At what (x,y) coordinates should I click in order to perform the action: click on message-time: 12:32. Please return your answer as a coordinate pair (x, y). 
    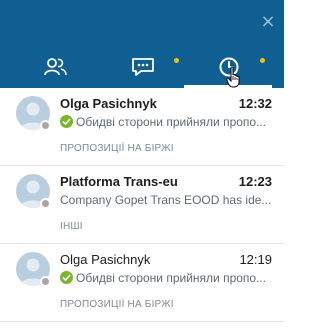
    Looking at the image, I should click on (255, 103).